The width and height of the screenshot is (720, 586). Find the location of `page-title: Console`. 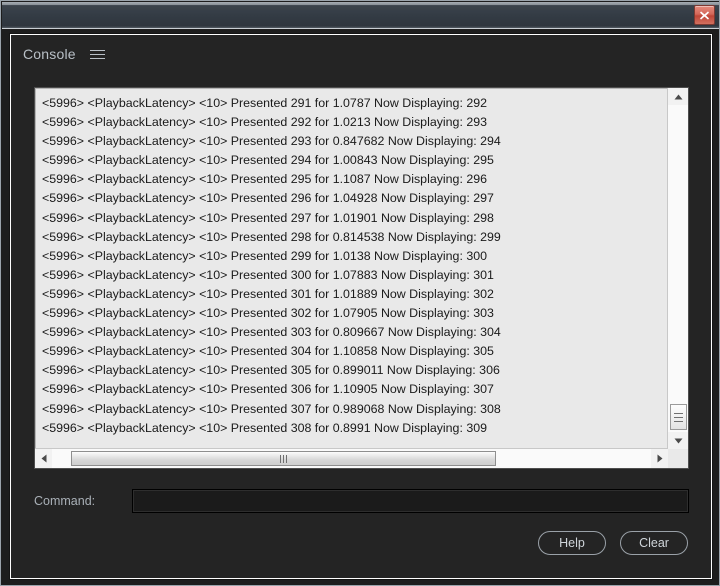

page-title: Console is located at coordinates (49, 54).